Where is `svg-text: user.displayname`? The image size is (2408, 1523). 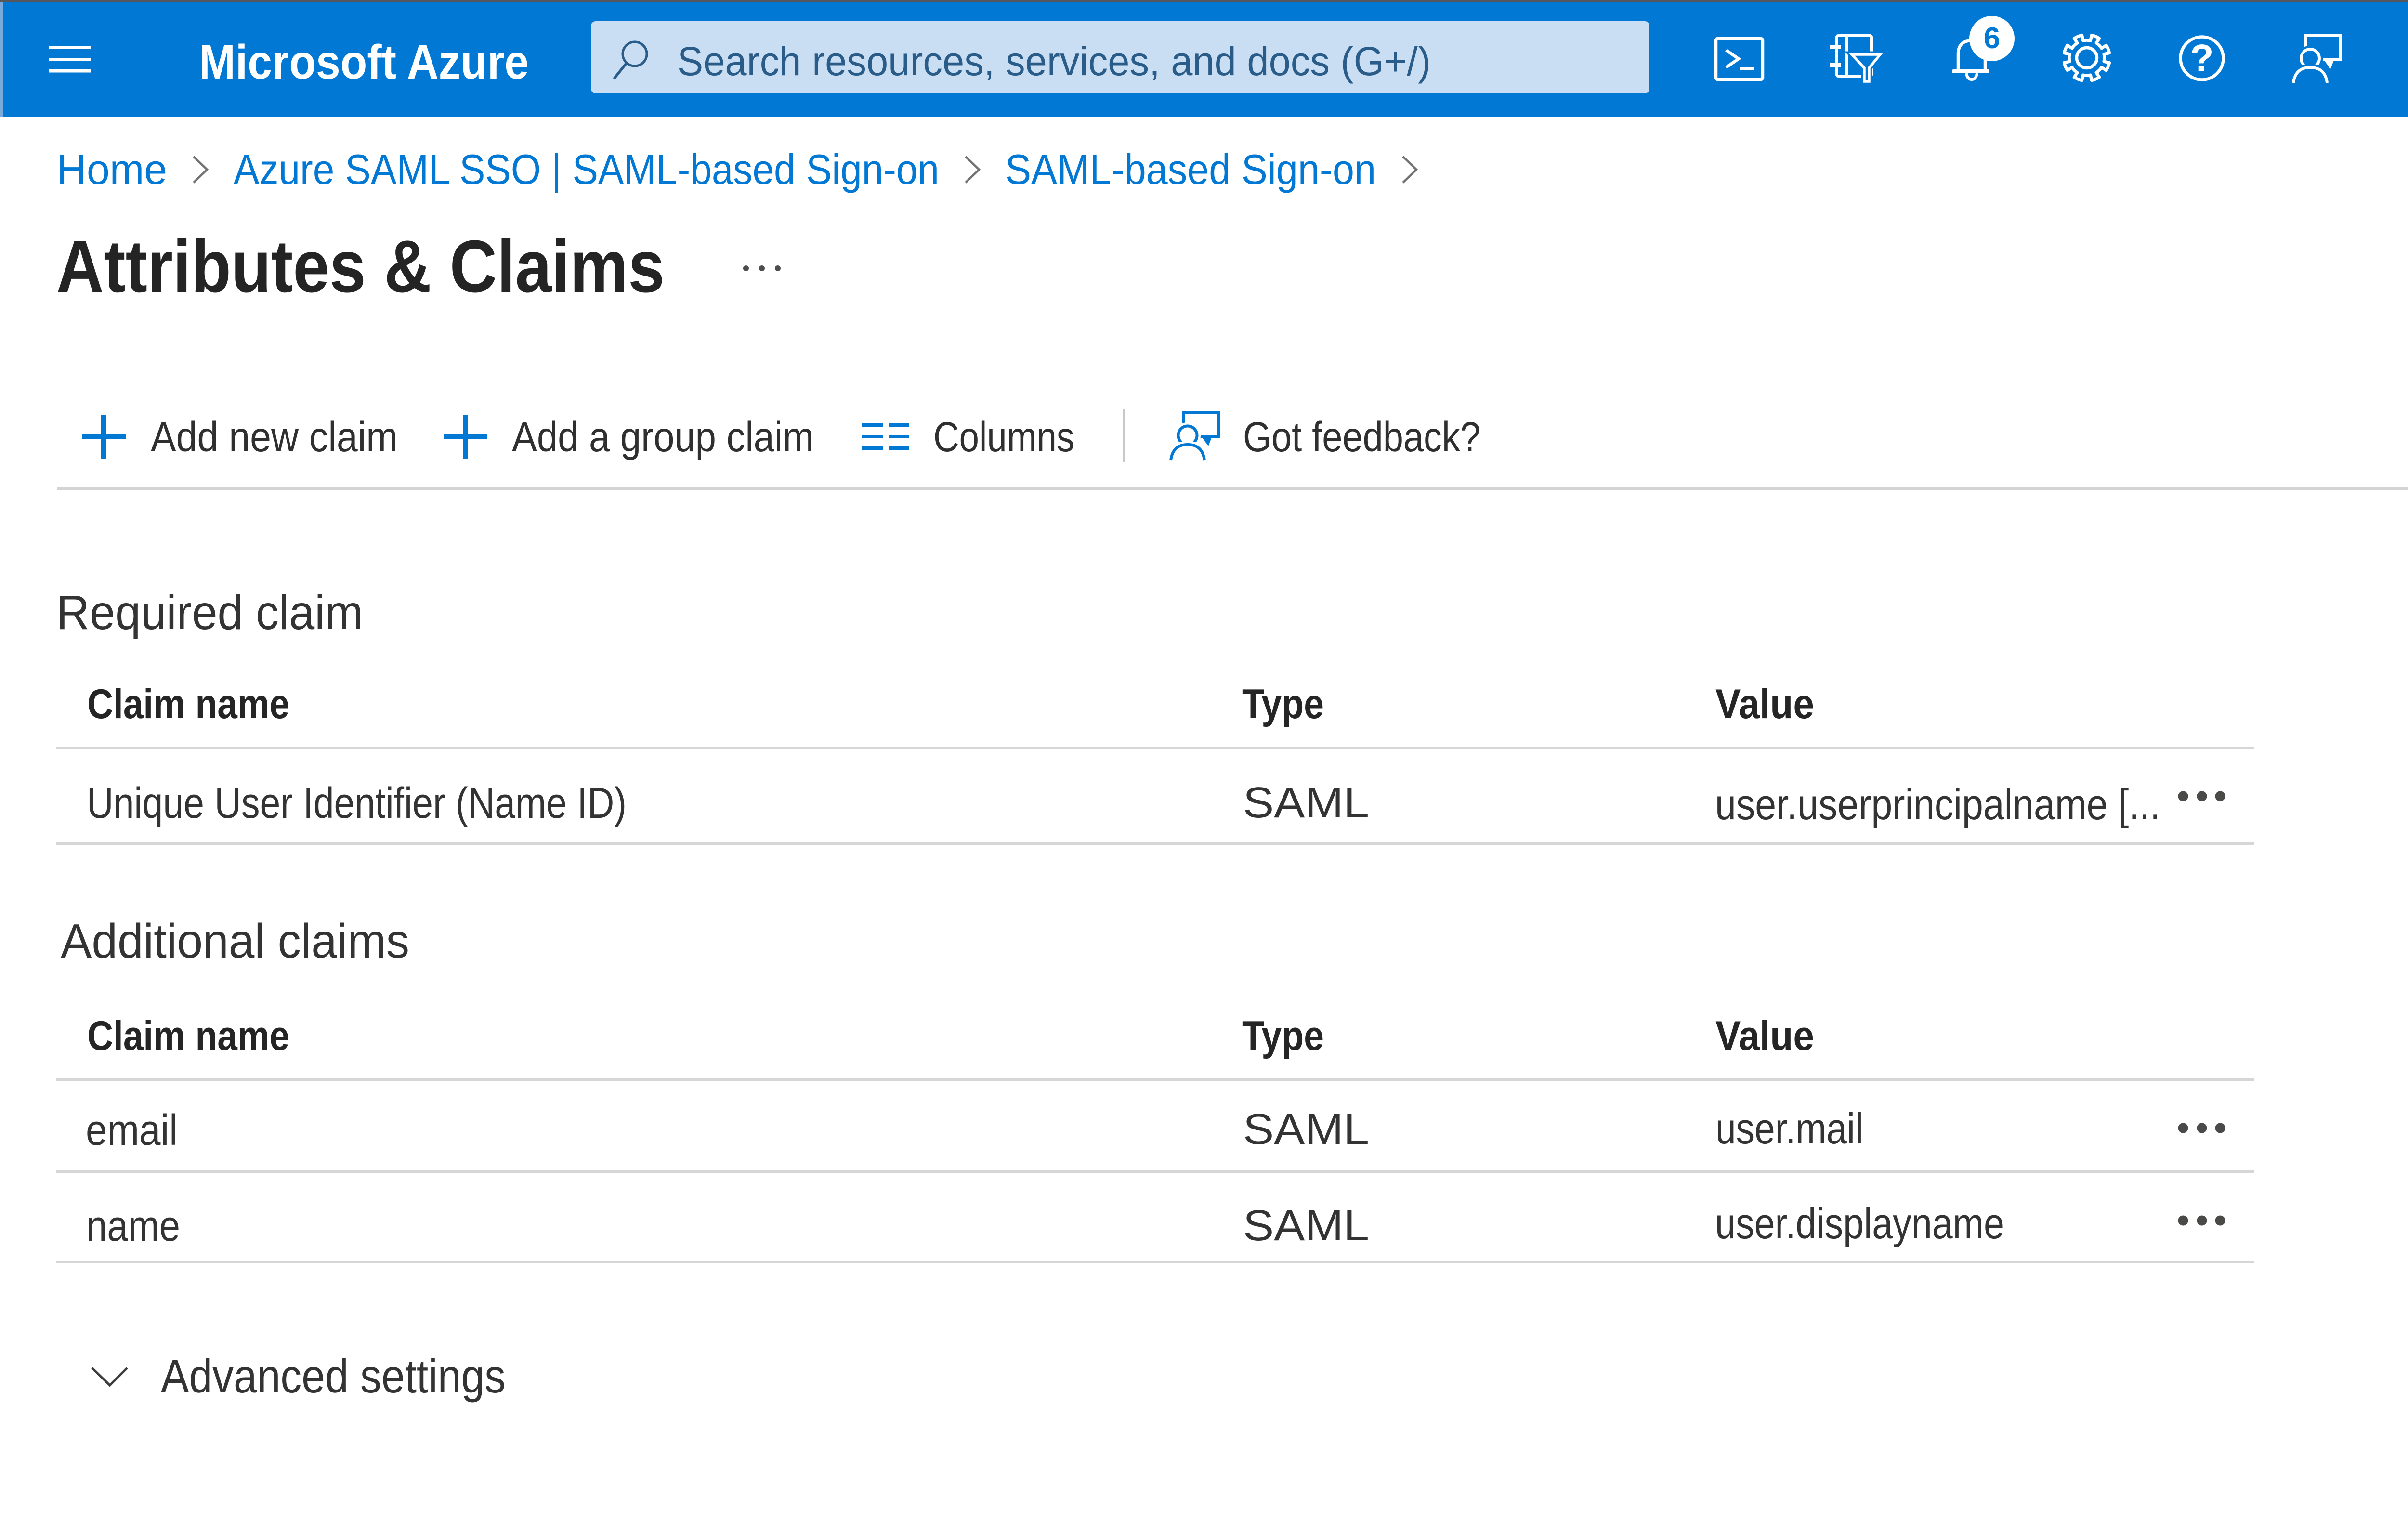 svg-text: user.displayname is located at coordinates (1859, 1224).